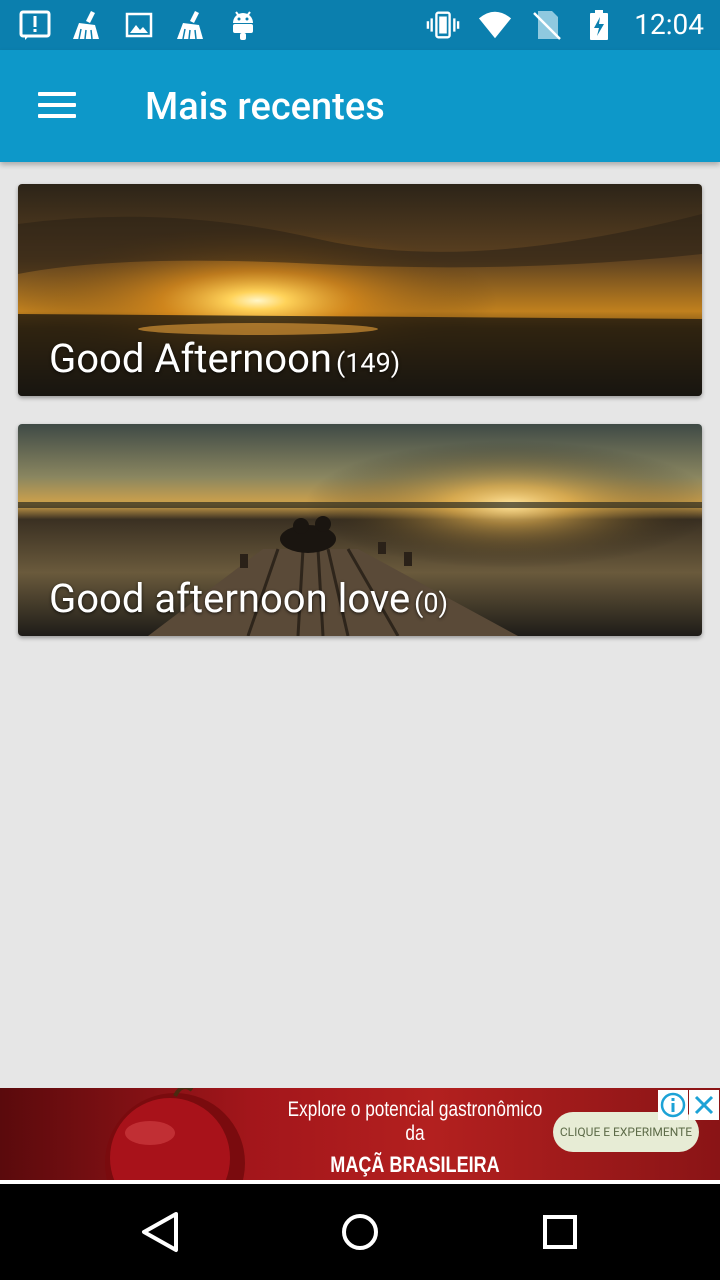 The height and width of the screenshot is (1280, 720). What do you see at coordinates (191, 358) in the screenshot?
I see `category-title: Good Afternoon` at bounding box center [191, 358].